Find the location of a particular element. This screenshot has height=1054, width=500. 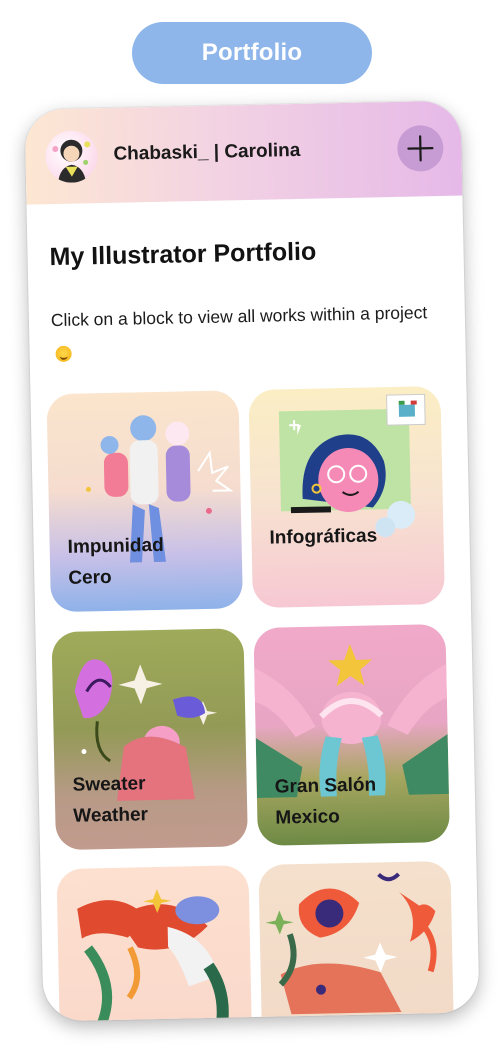

project-tile-flower-fire is located at coordinates (356, 941).